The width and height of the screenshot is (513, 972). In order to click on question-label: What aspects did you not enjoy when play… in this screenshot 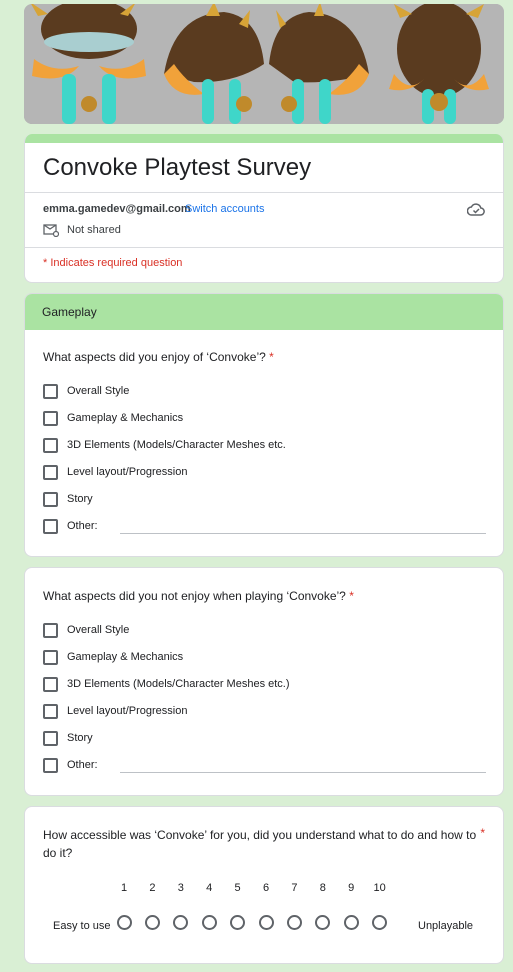, I will do `click(194, 596)`.